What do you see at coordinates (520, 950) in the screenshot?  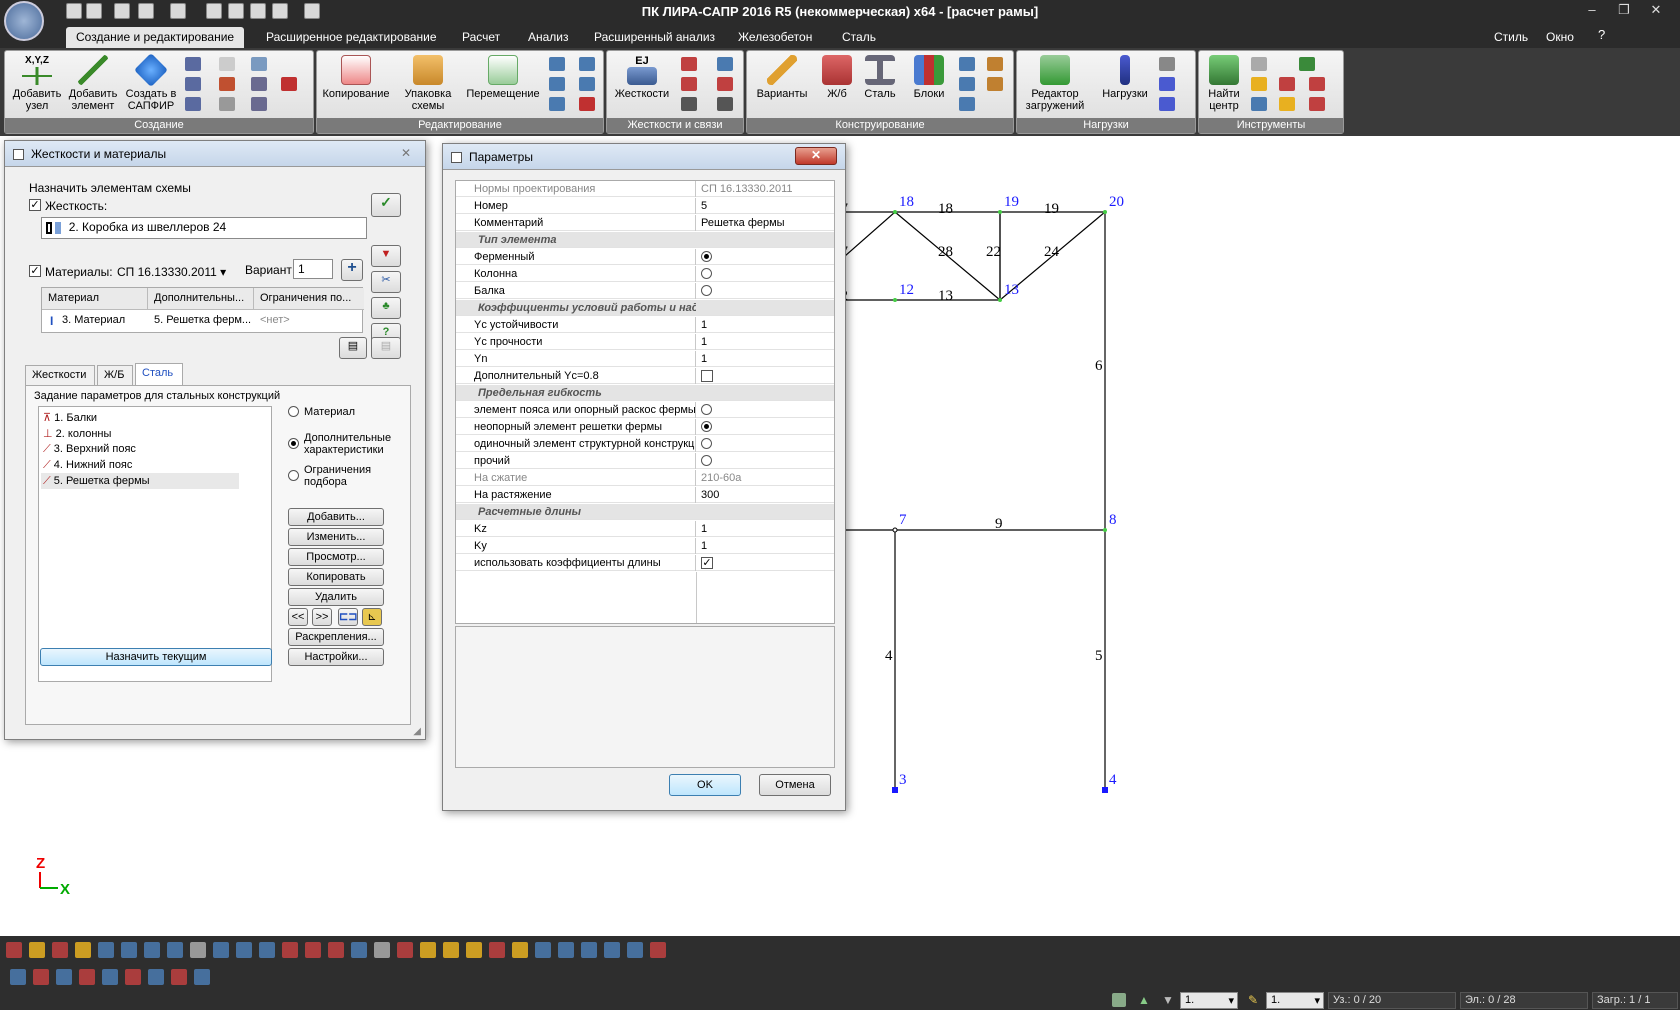 I see `axis-xz-icon` at bounding box center [520, 950].